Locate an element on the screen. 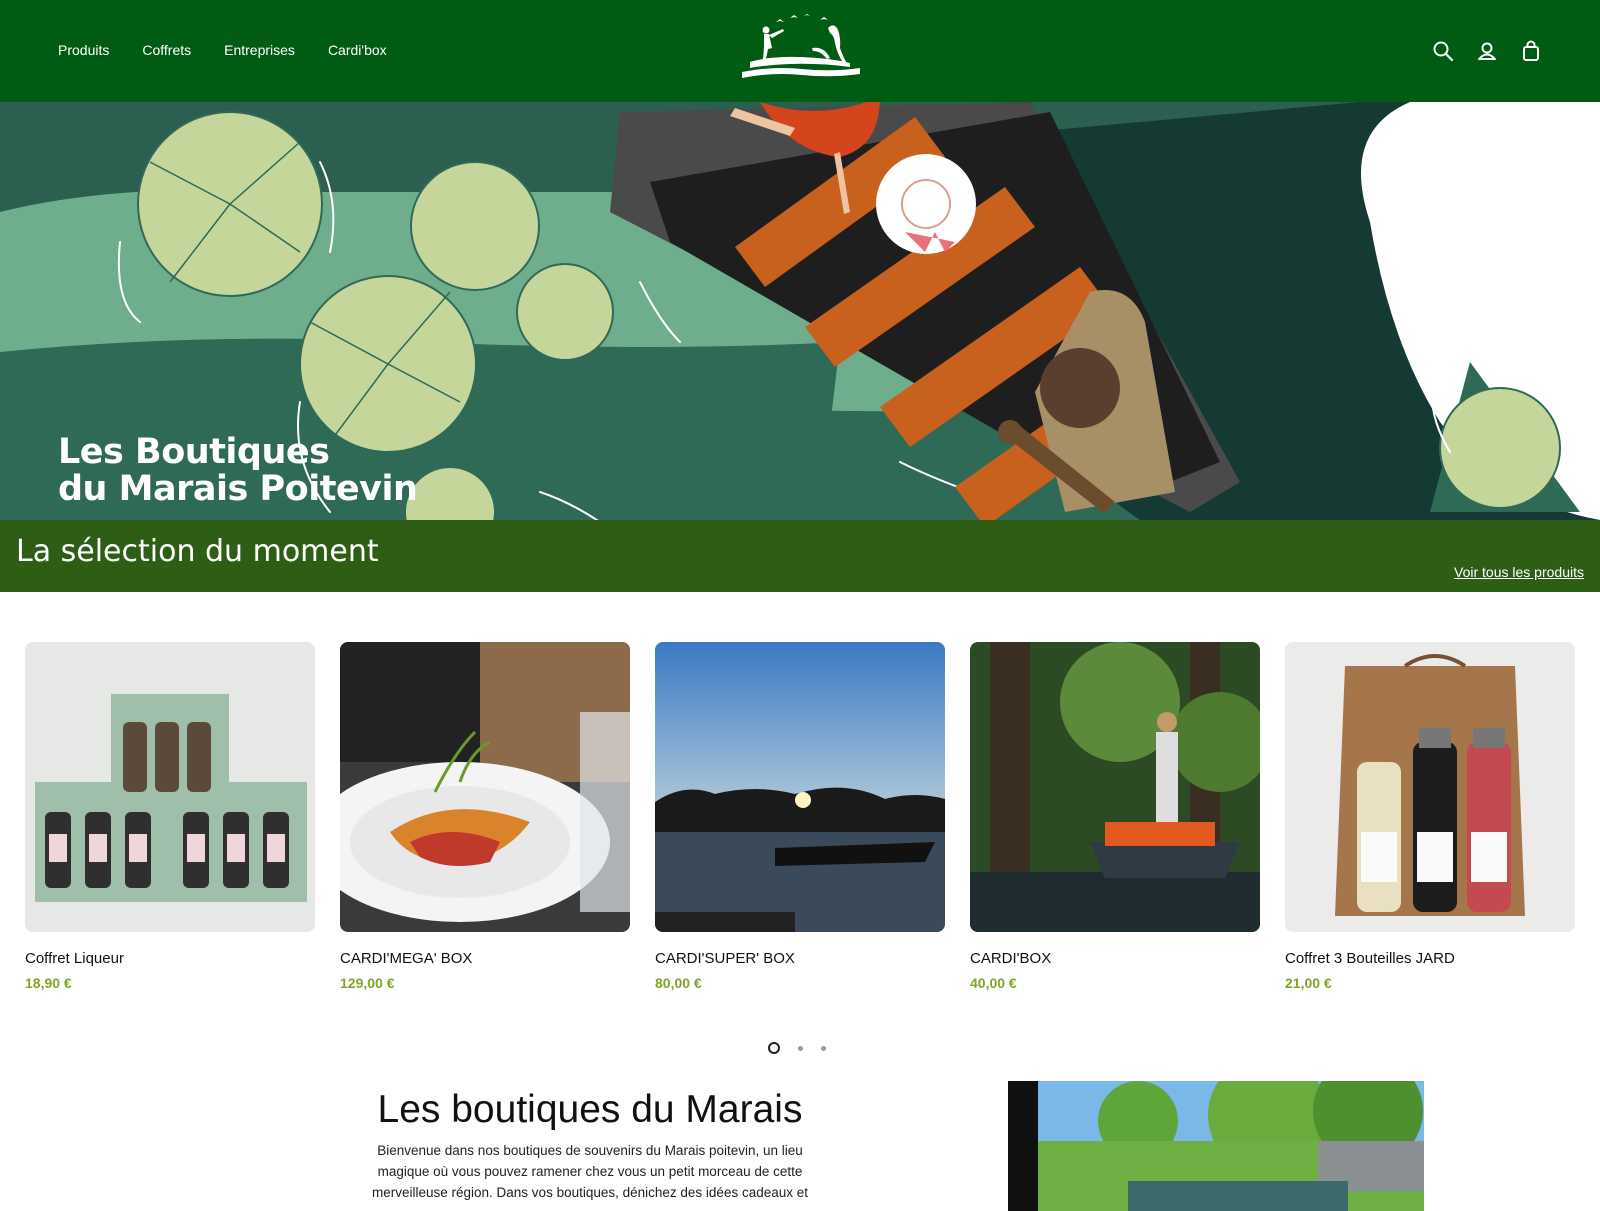 This screenshot has height=1211, width=1600. product-name: CARDI'MEGA' BOX is located at coordinates (485, 958).